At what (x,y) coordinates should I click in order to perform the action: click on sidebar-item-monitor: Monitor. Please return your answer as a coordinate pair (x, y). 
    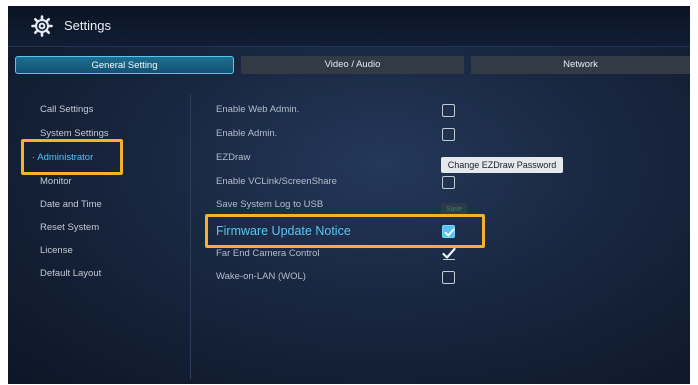
    Looking at the image, I should click on (56, 182).